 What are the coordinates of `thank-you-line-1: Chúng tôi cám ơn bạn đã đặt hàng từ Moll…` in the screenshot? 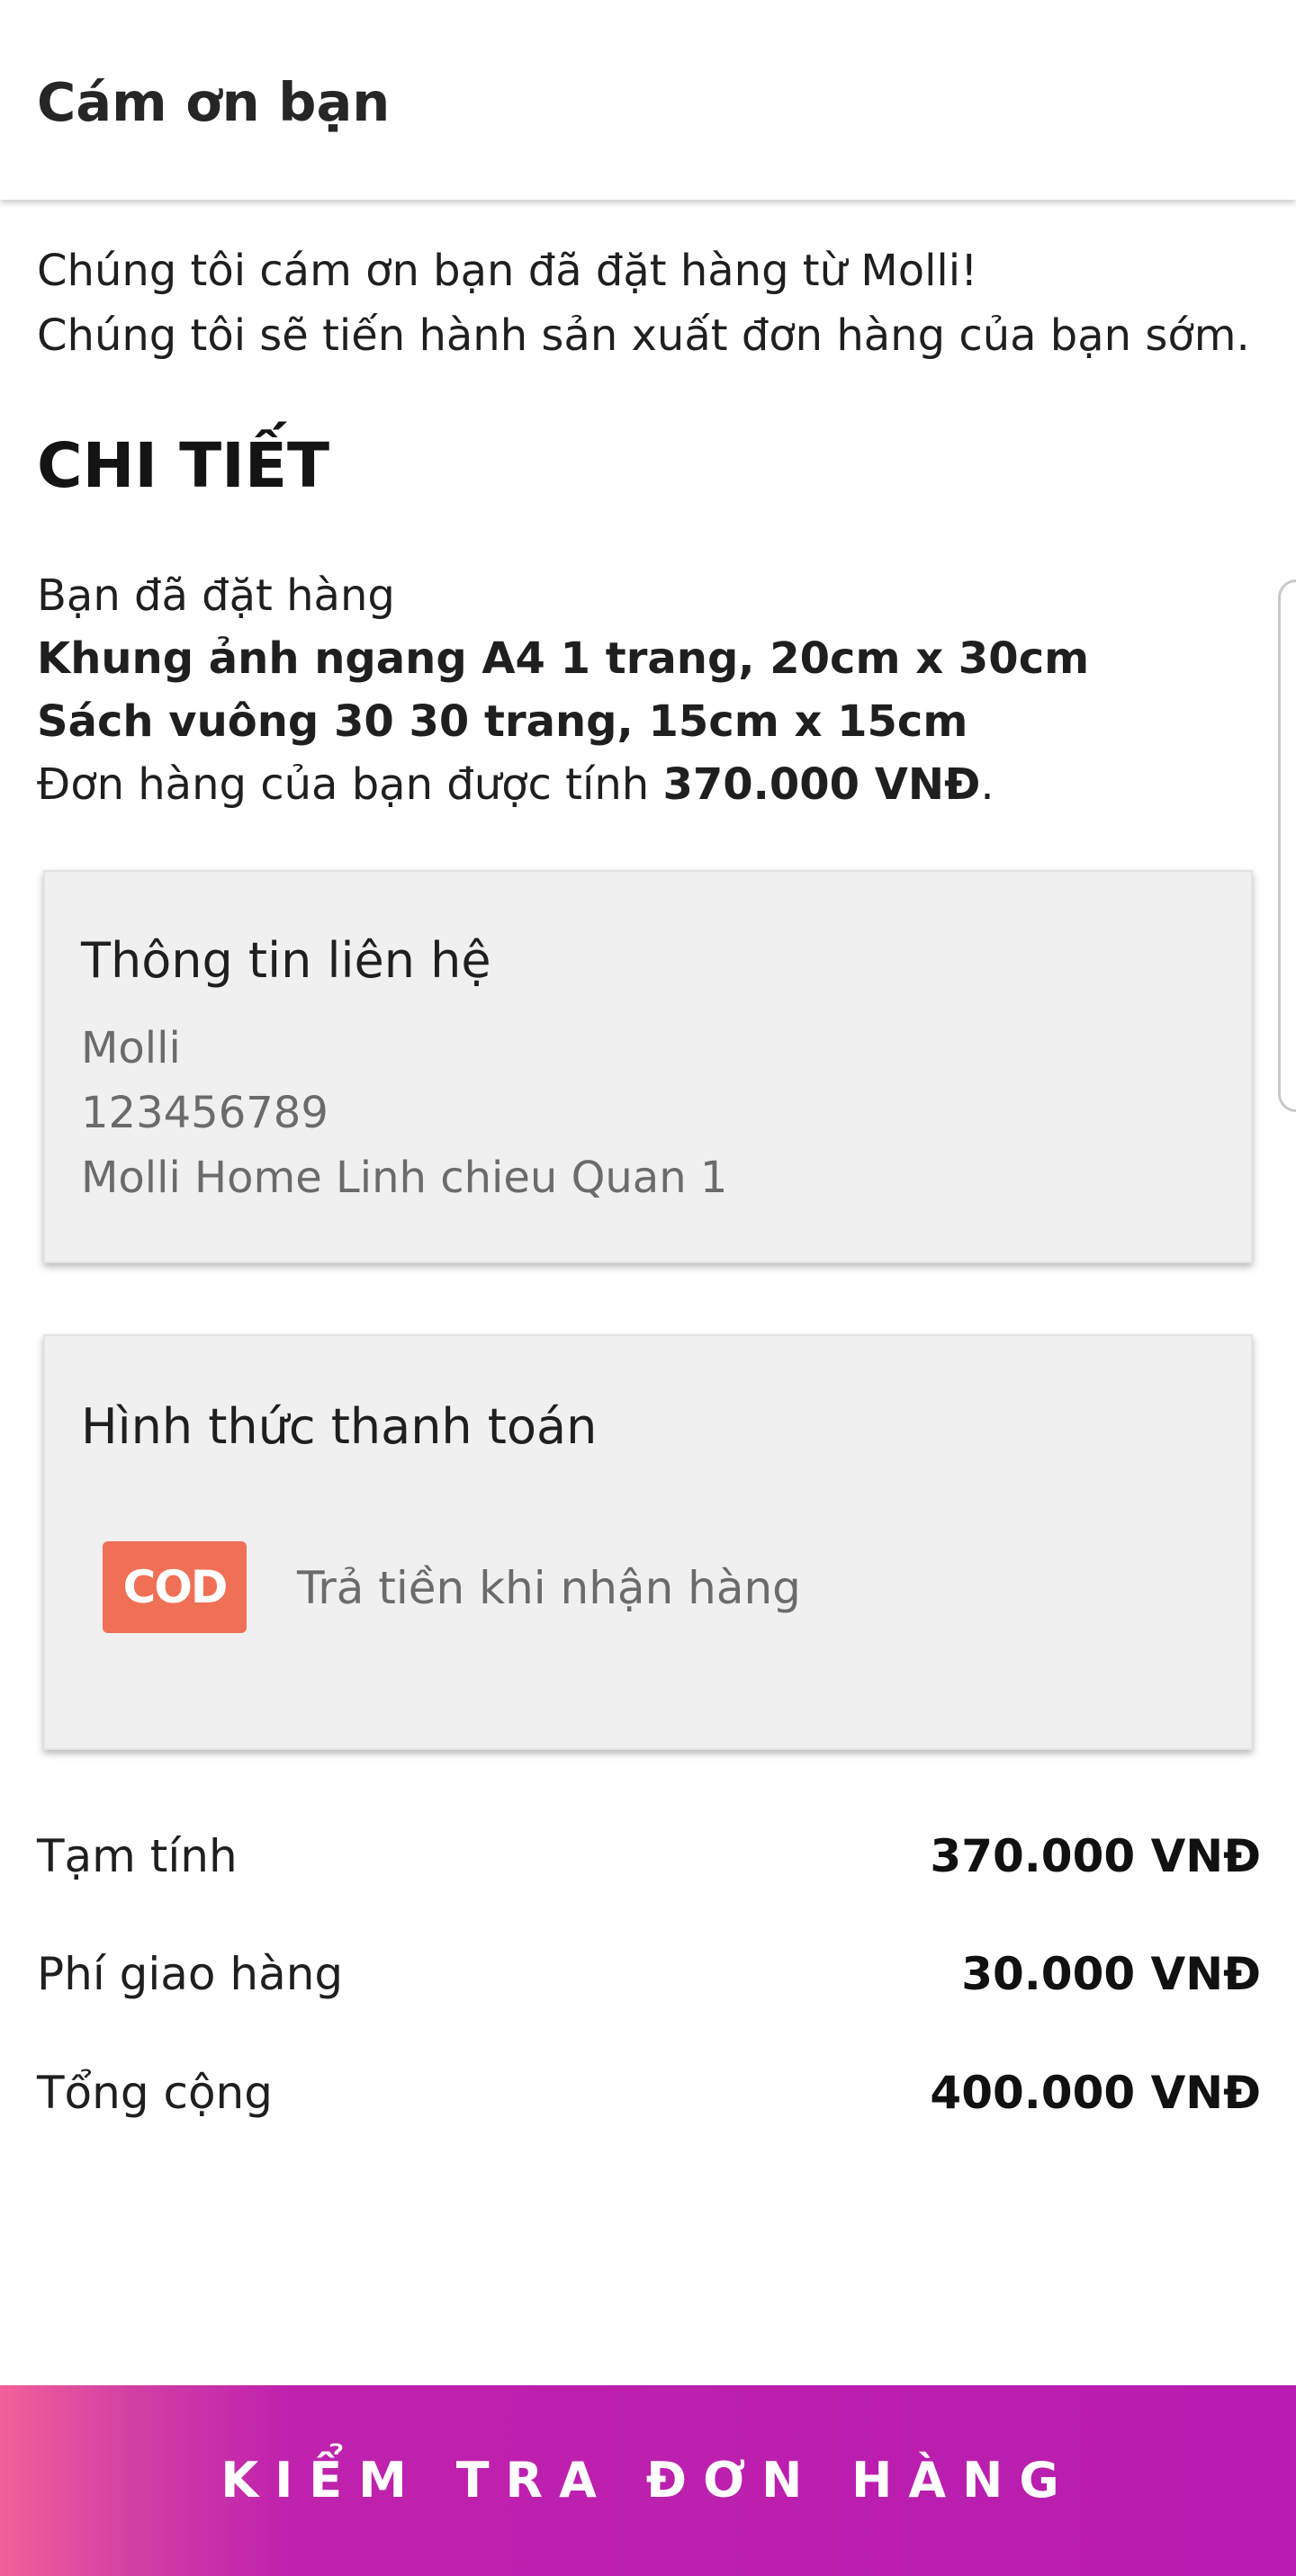 It's located at (508, 271).